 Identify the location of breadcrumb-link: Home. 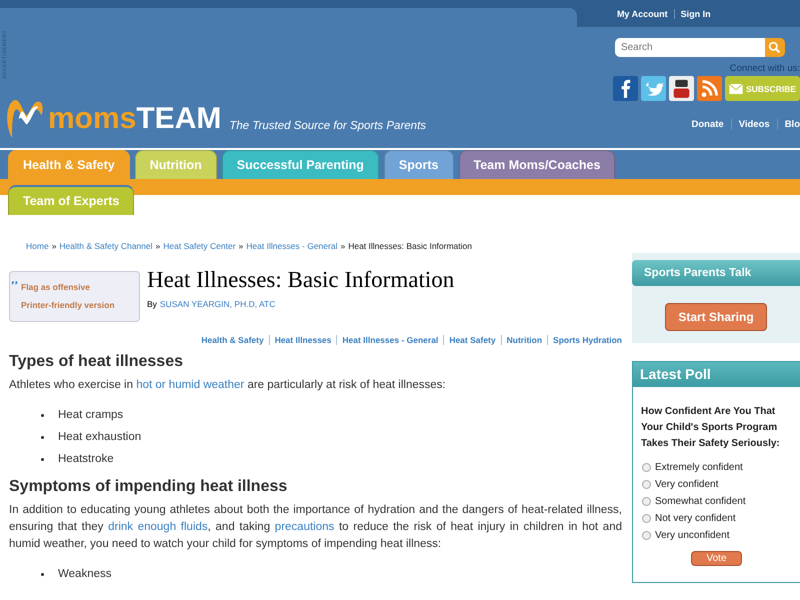
(37, 246).